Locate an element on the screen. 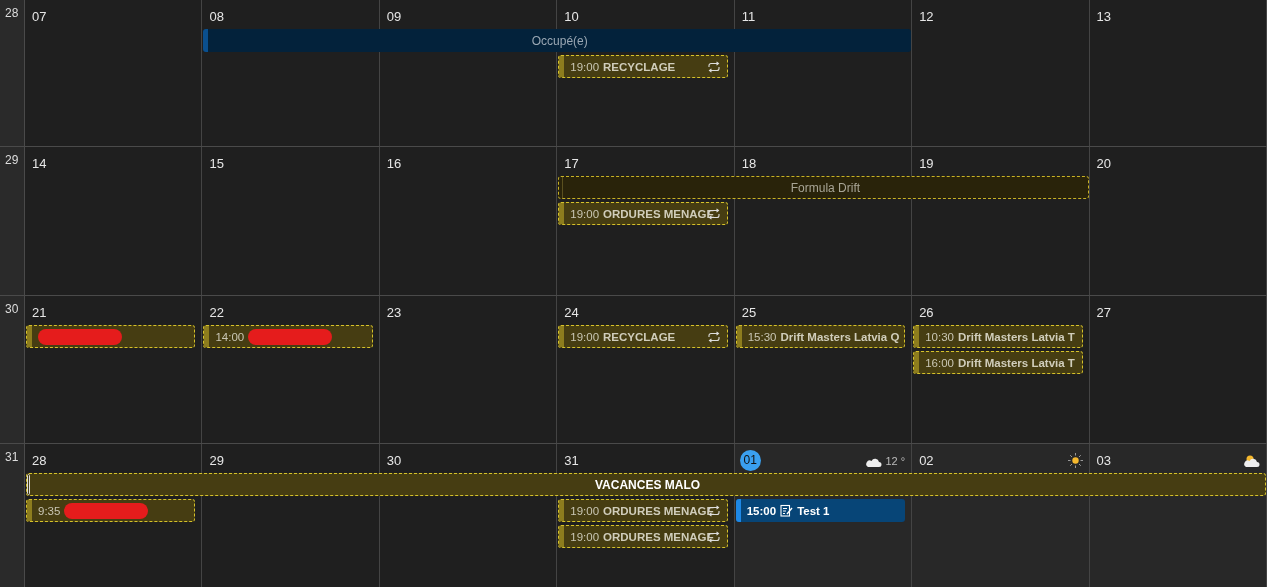 This screenshot has height=587, width=1267. day-number: 02 is located at coordinates (926, 460).